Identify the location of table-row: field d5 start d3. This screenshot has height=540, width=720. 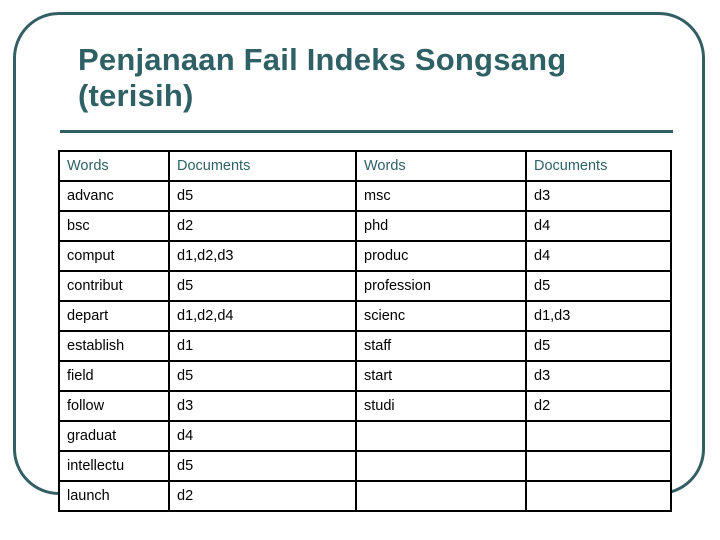
(365, 376).